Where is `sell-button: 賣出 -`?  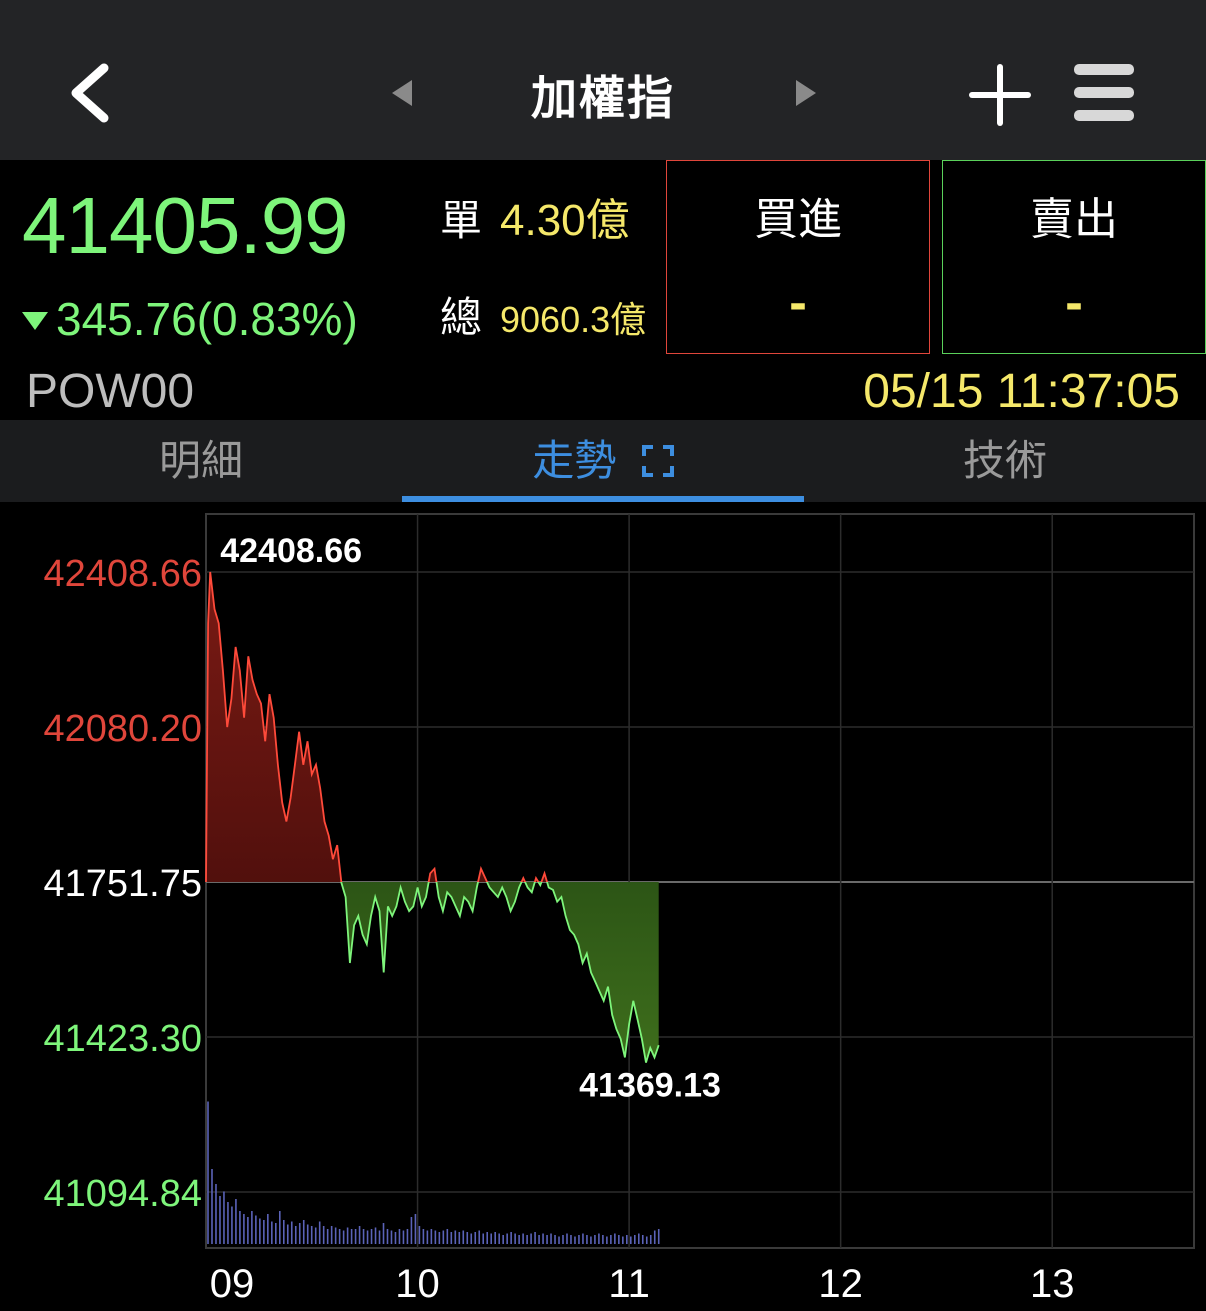 sell-button: 賣出 - is located at coordinates (1074, 257).